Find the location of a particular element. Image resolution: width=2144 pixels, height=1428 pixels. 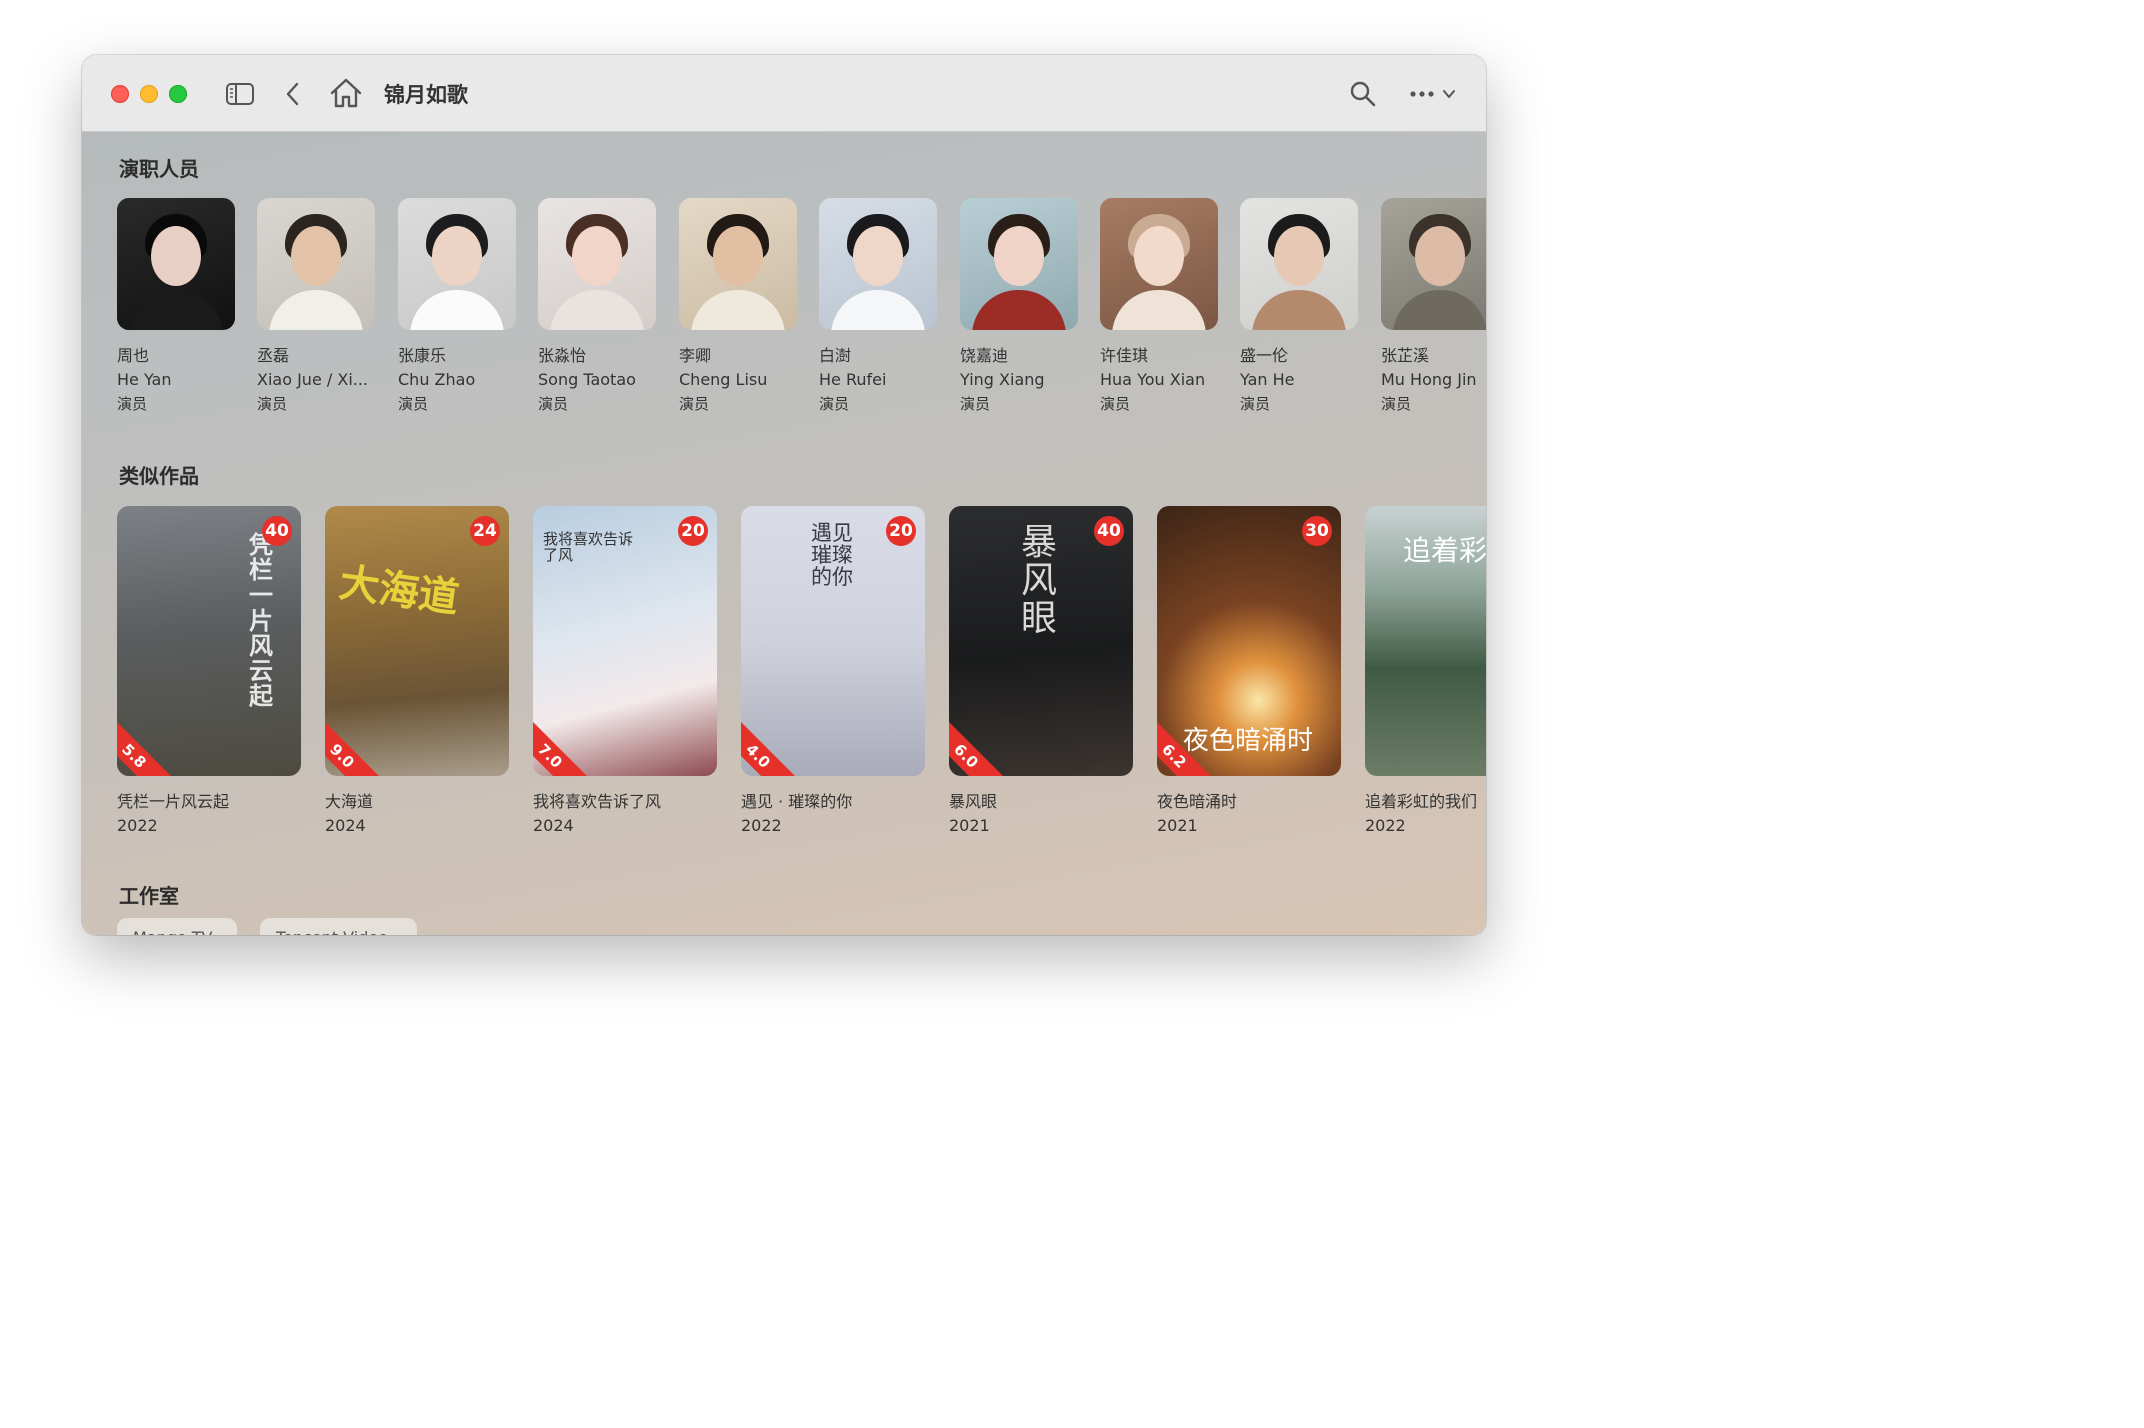

cast-character: Song Taotao is located at coordinates (587, 379).